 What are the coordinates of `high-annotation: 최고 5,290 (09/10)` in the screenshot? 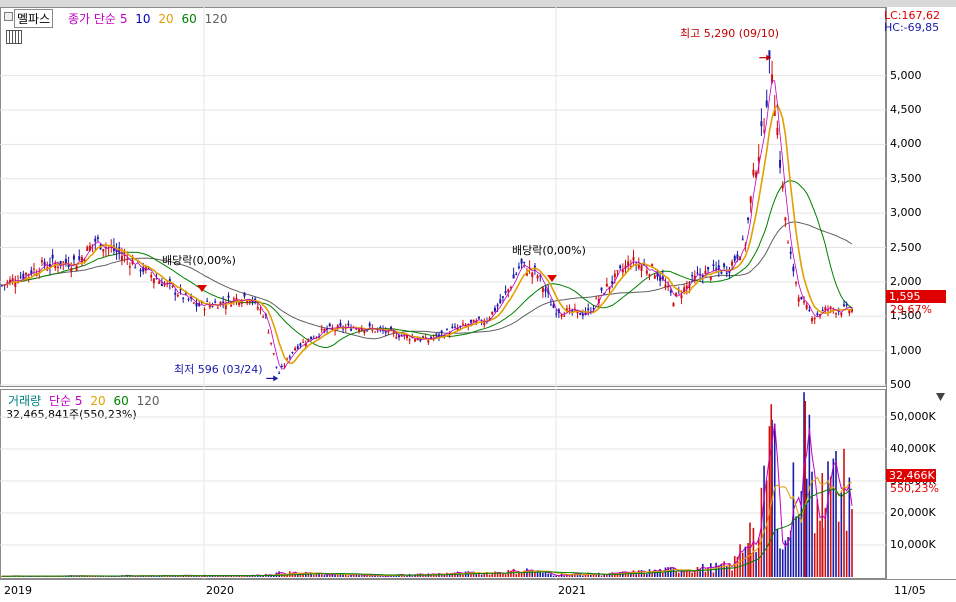 It's located at (730, 33).